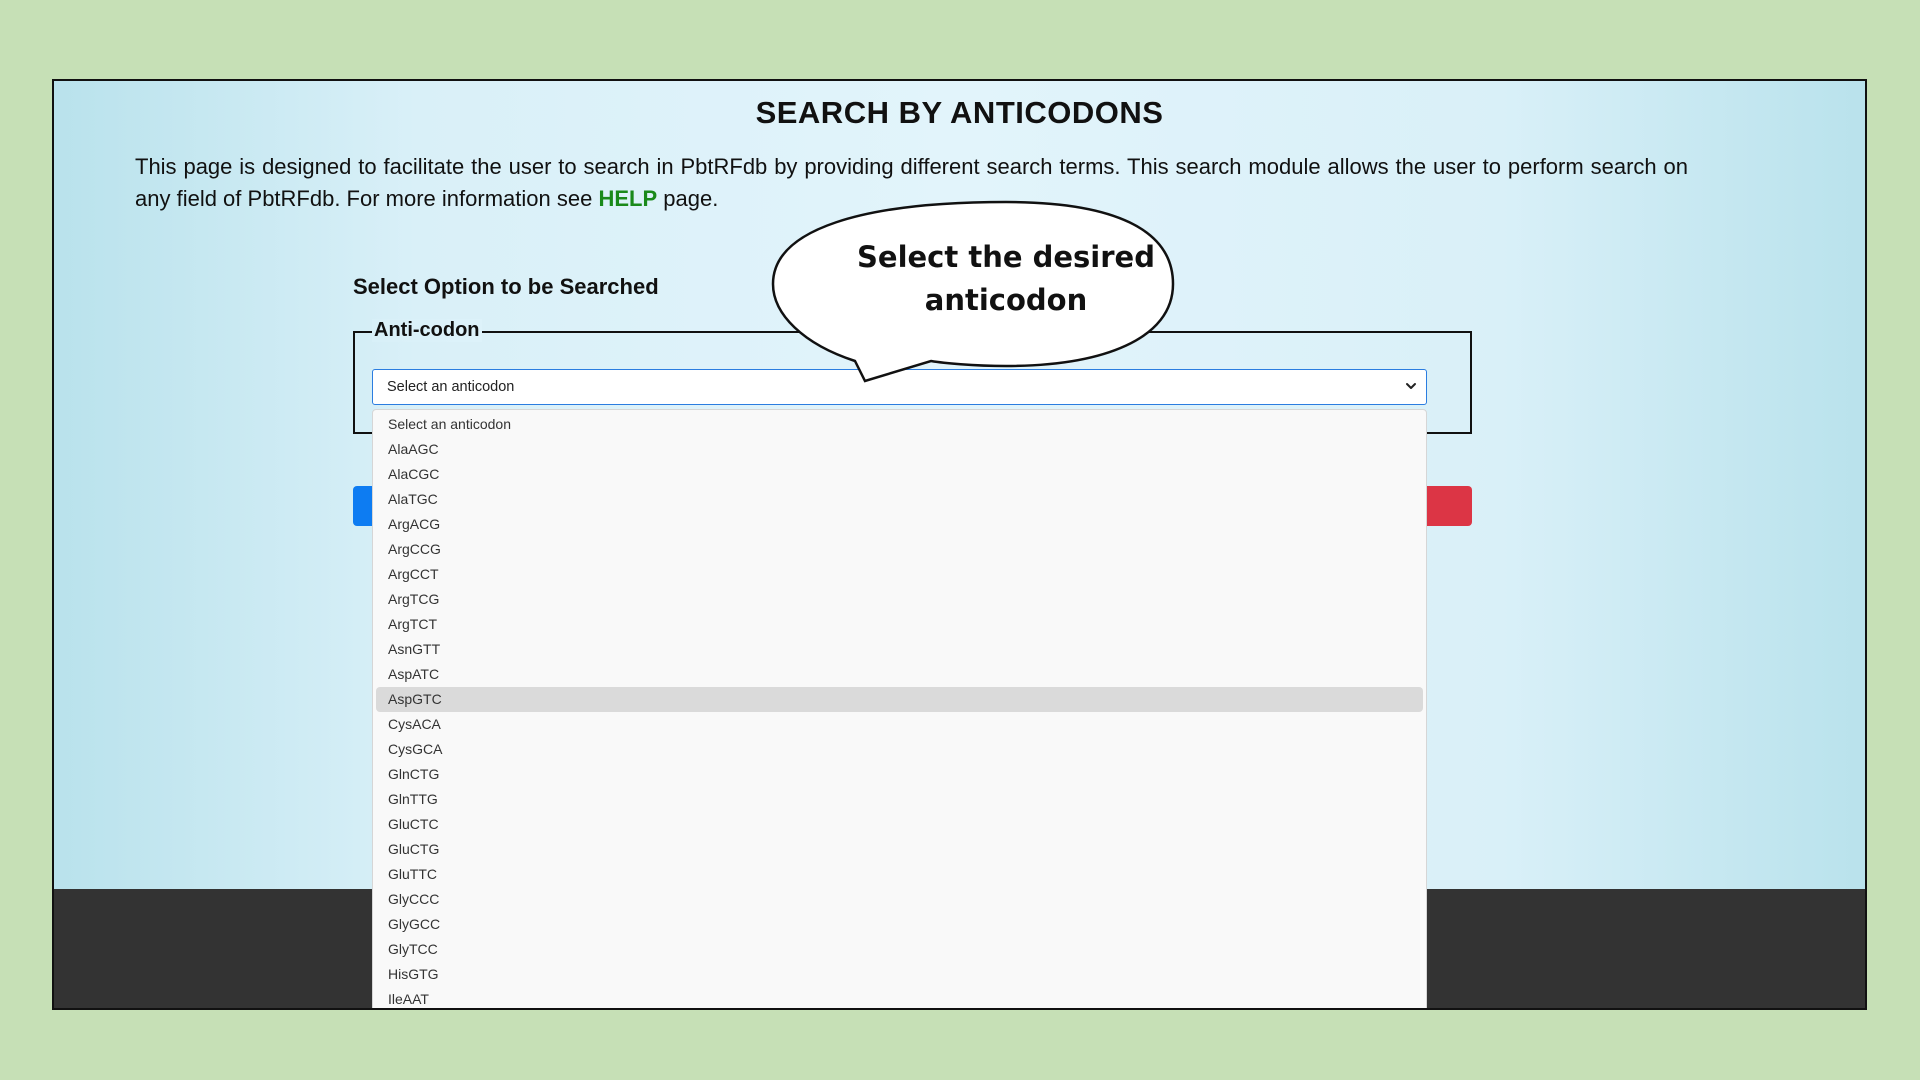  I want to click on dropdown-option: GluCTC, so click(899, 824).